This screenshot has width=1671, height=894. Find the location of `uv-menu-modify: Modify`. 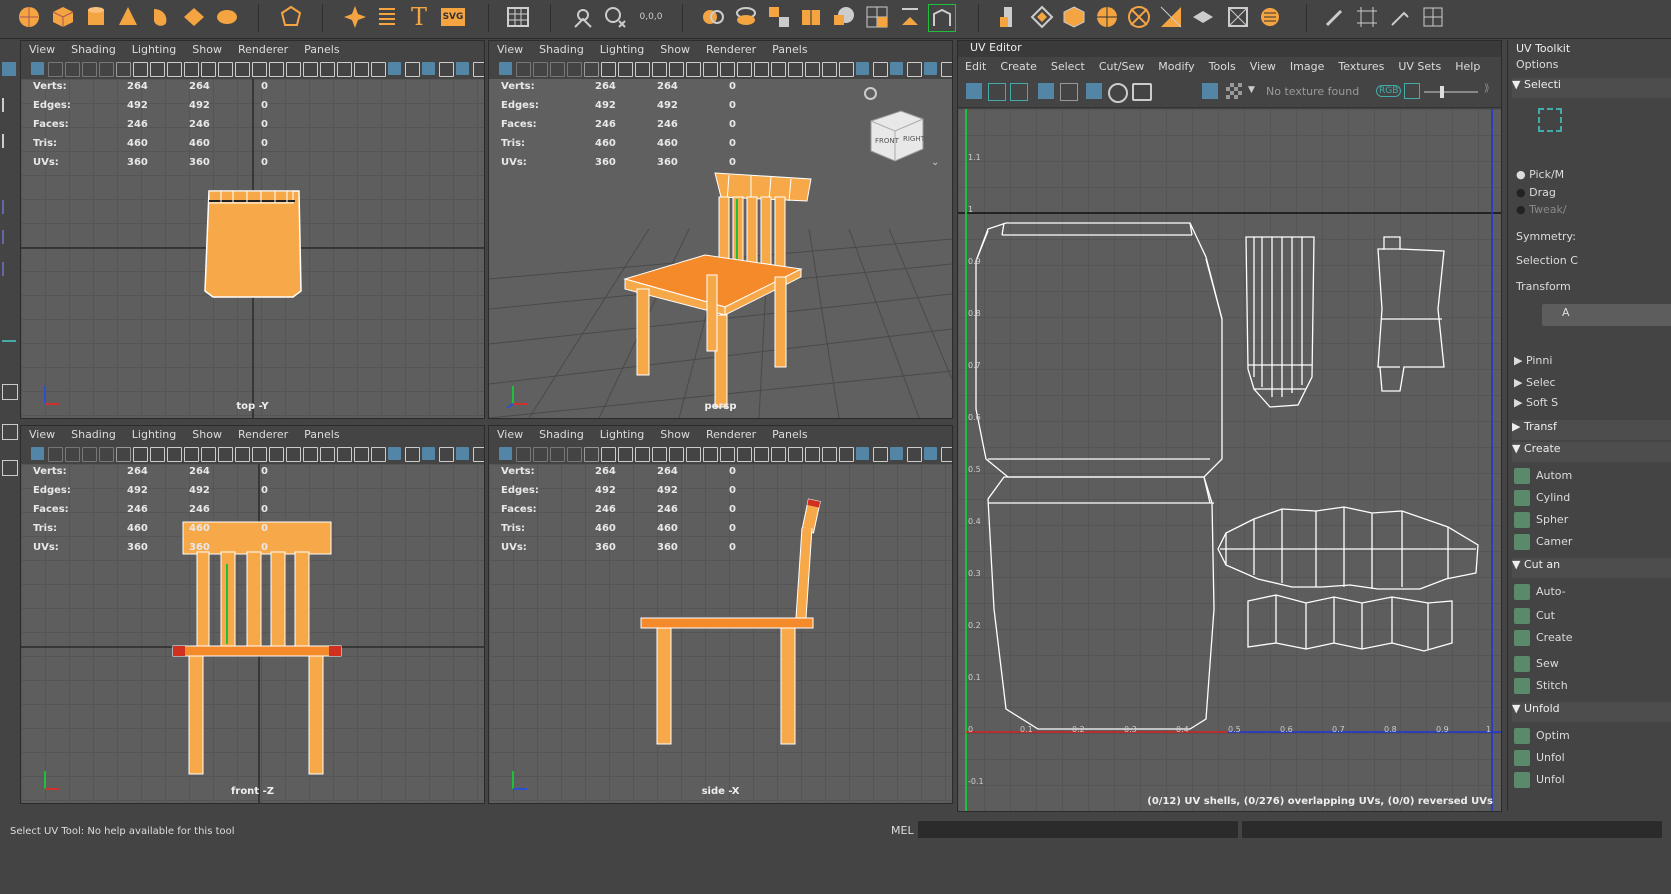

uv-menu-modify: Modify is located at coordinates (1176, 67).